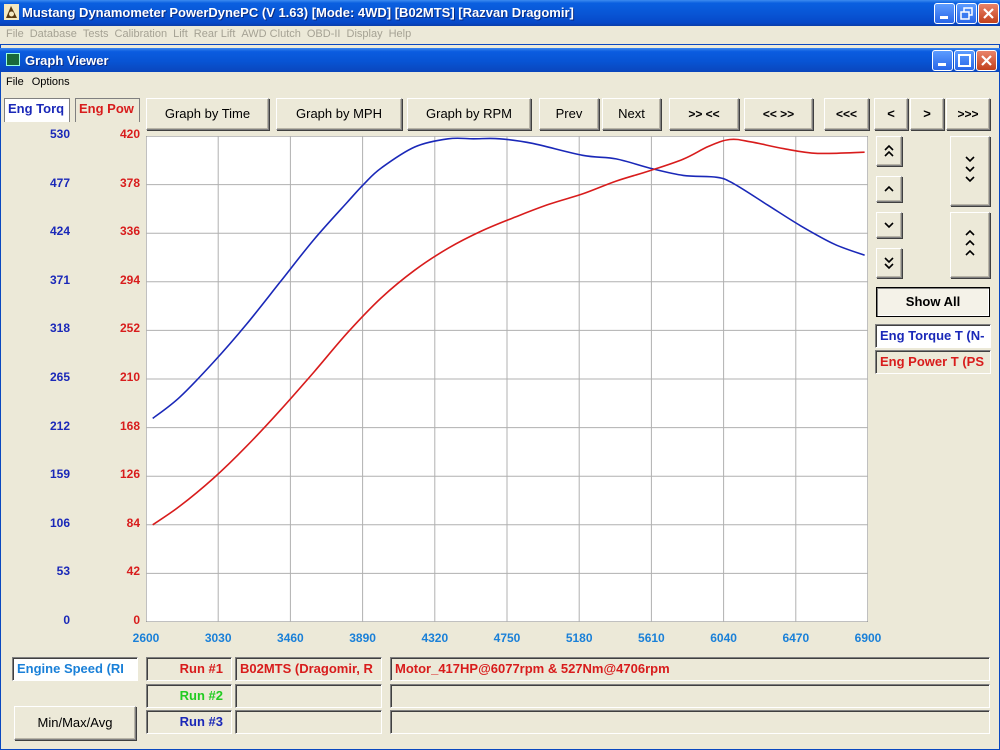 Image resolution: width=1000 pixels, height=750 pixels. I want to click on run-2-label: Run #2, so click(189, 696).